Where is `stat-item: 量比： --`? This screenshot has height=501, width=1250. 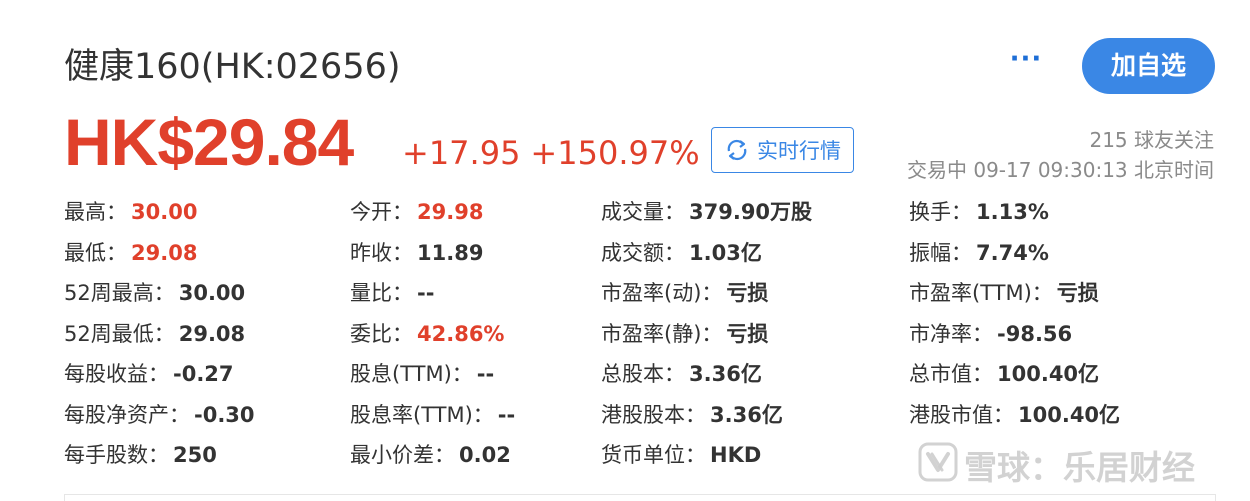
stat-item: 量比： -- is located at coordinates (392, 293).